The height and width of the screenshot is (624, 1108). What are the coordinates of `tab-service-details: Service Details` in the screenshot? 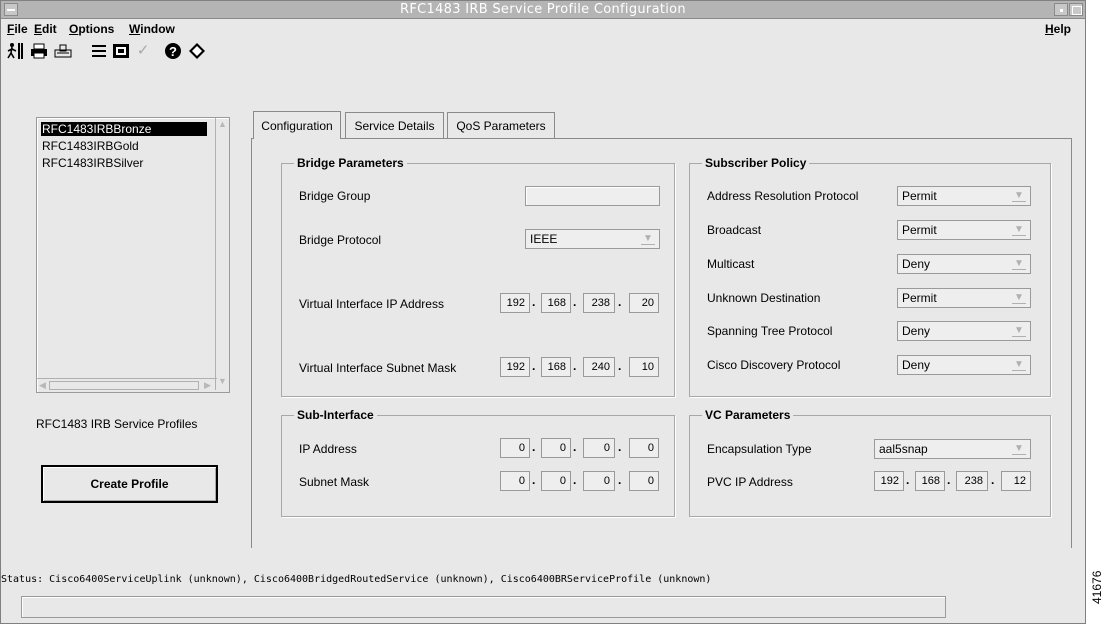 It's located at (394, 125).